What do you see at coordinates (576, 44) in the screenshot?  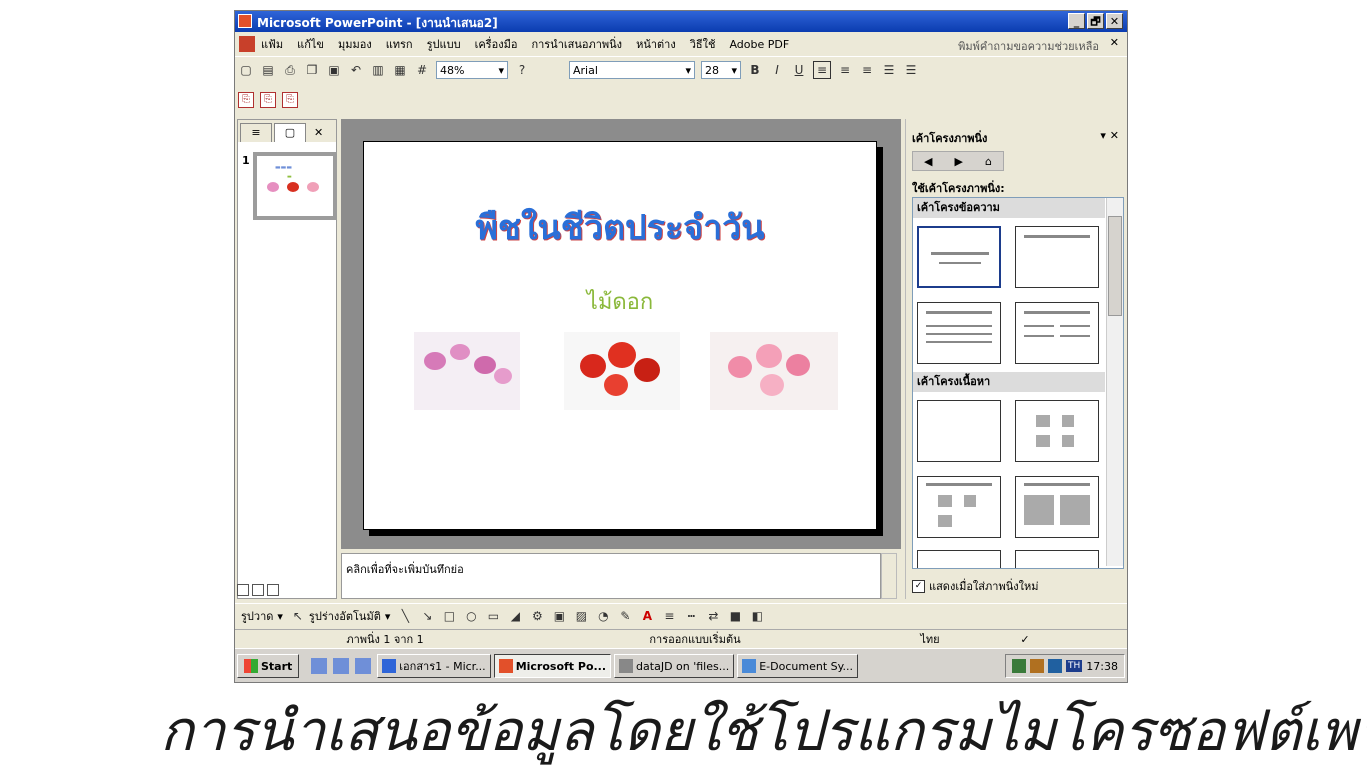 I see `menu-slideshow: การนำเสนอภาพนิ่ง` at bounding box center [576, 44].